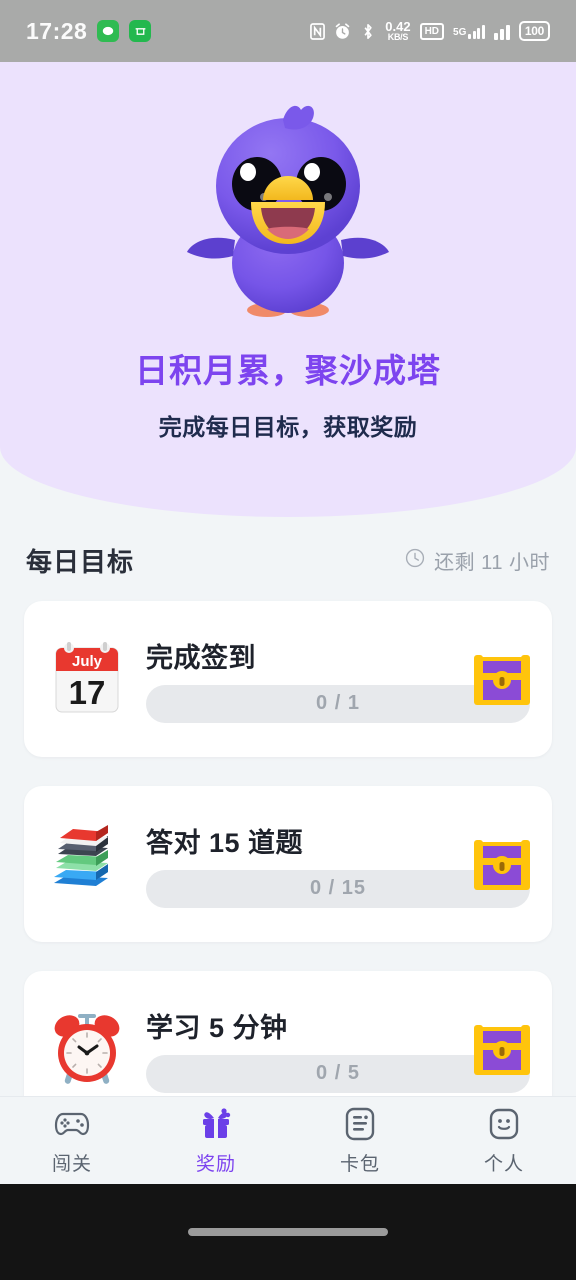  What do you see at coordinates (87, 692) in the screenshot?
I see `calendar-day-text: 17` at bounding box center [87, 692].